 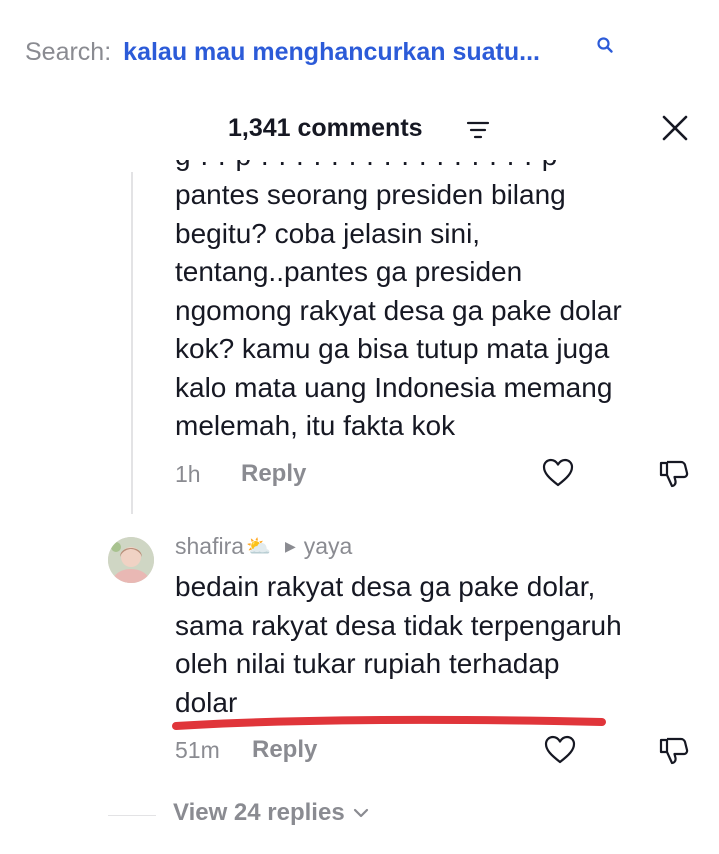 I want to click on username: shafira, so click(x=209, y=546).